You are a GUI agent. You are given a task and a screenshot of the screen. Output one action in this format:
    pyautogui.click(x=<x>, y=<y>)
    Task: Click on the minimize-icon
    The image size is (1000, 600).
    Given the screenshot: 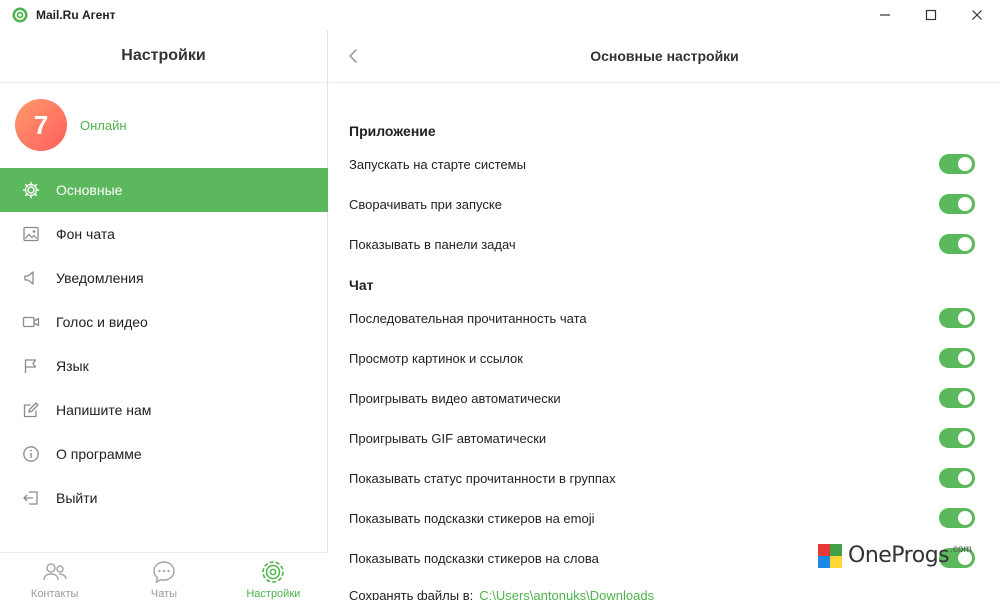 What is the action you would take?
    pyautogui.click(x=885, y=15)
    